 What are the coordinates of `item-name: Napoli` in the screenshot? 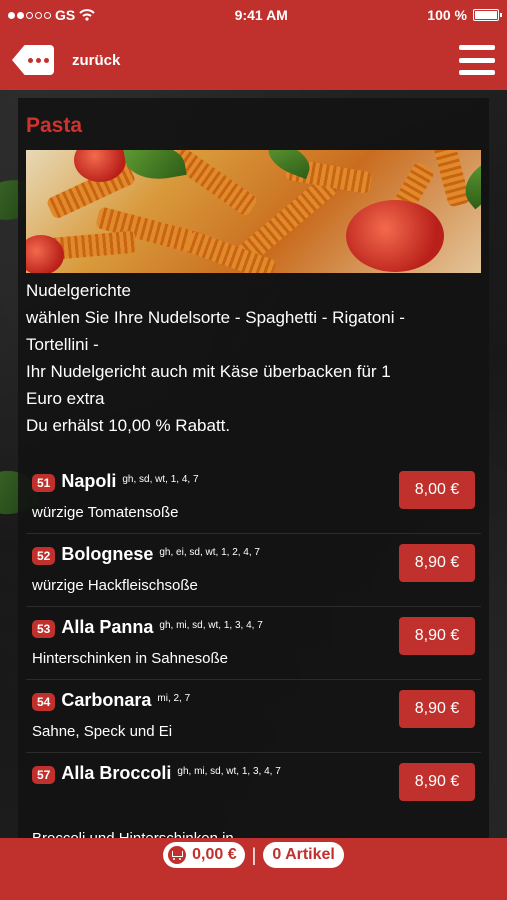 It's located at (89, 481).